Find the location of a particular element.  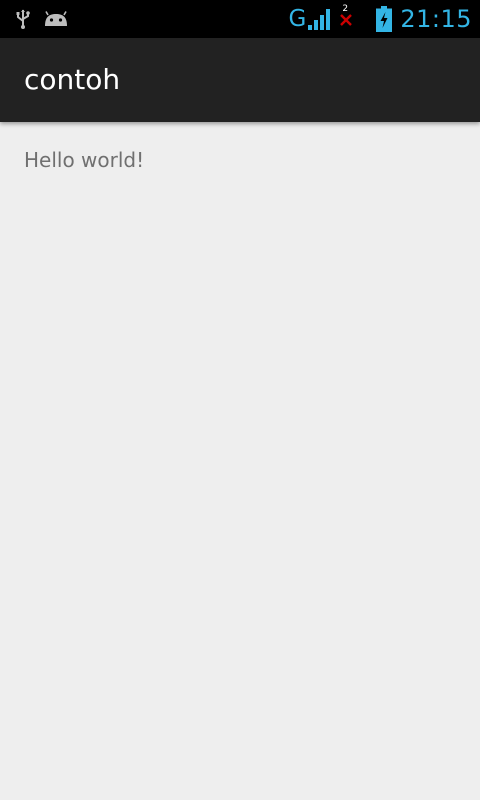

status-clock: 21:15 is located at coordinates (436, 19).